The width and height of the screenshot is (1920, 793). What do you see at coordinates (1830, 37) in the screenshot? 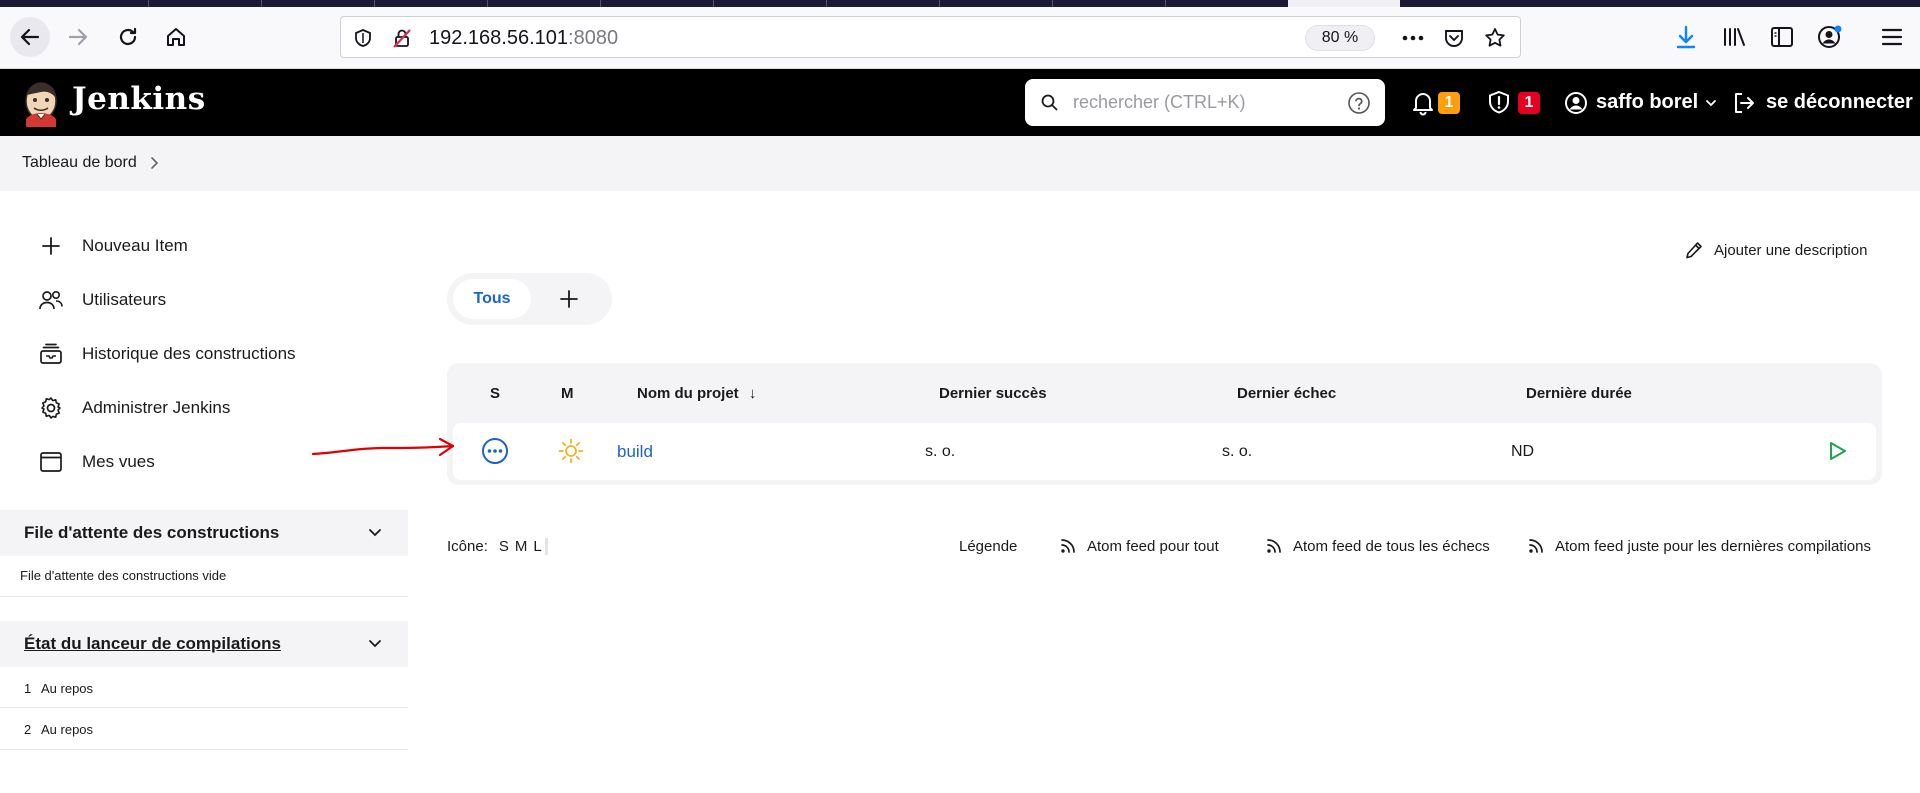
I see `account-button` at bounding box center [1830, 37].